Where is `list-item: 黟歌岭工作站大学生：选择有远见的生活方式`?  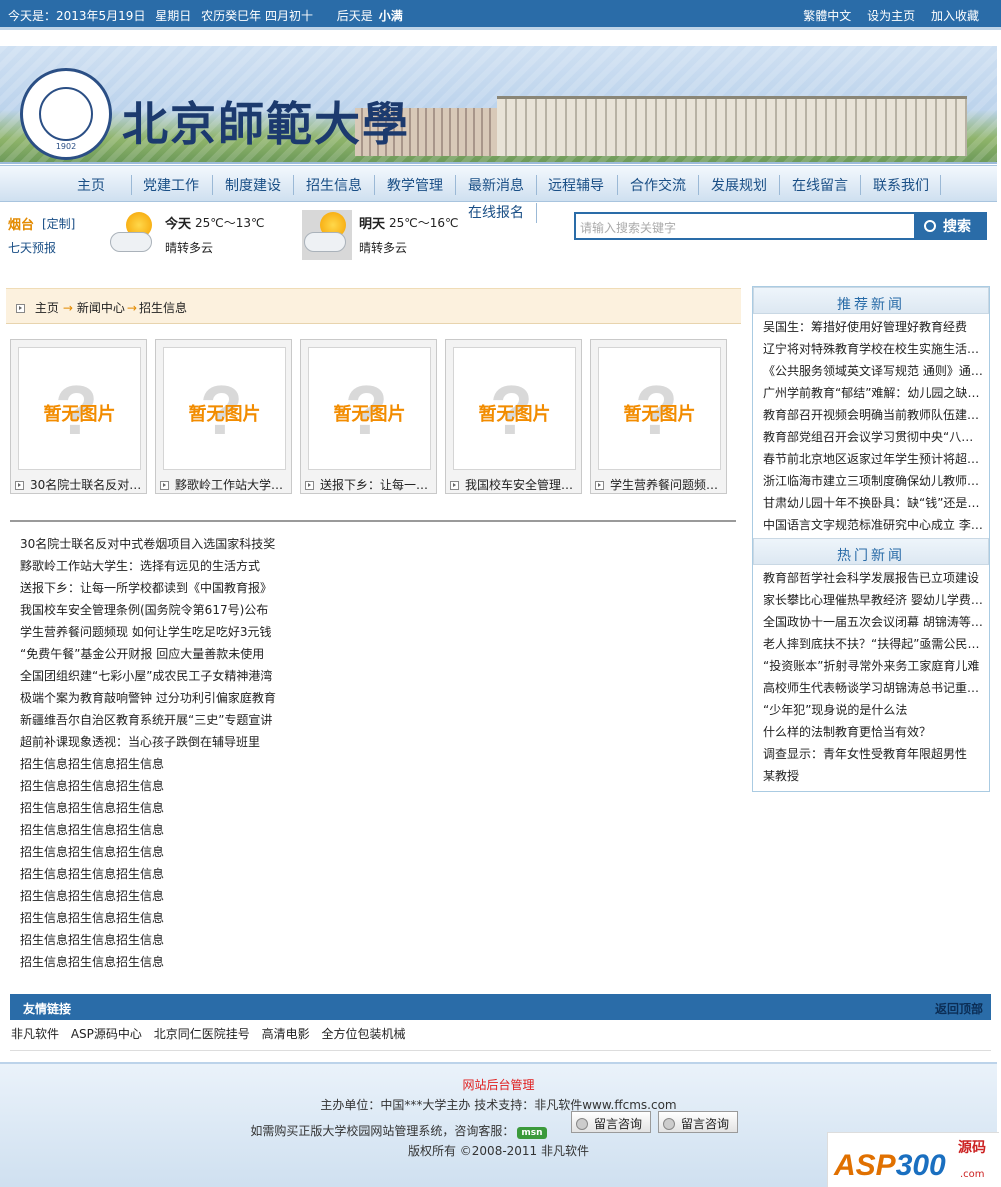
list-item: 黟歌岭工作站大学生：选择有远见的生活方式 is located at coordinates (170, 569).